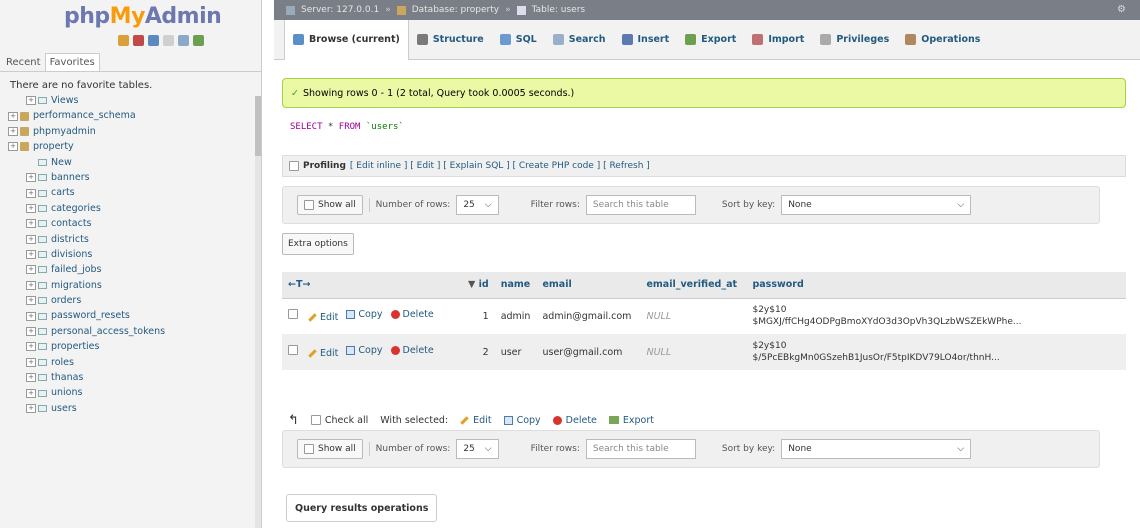  What do you see at coordinates (339, 420) in the screenshot?
I see `check-all: Check all` at bounding box center [339, 420].